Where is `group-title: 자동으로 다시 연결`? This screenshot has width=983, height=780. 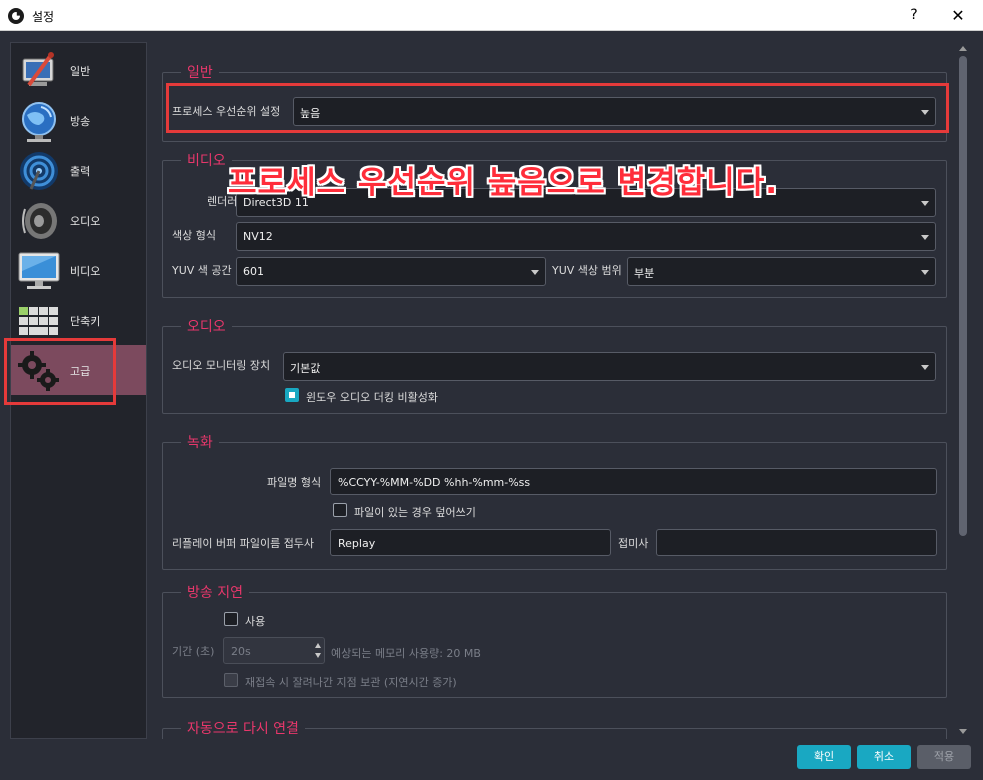 group-title: 자동으로 다시 연결 is located at coordinates (243, 728).